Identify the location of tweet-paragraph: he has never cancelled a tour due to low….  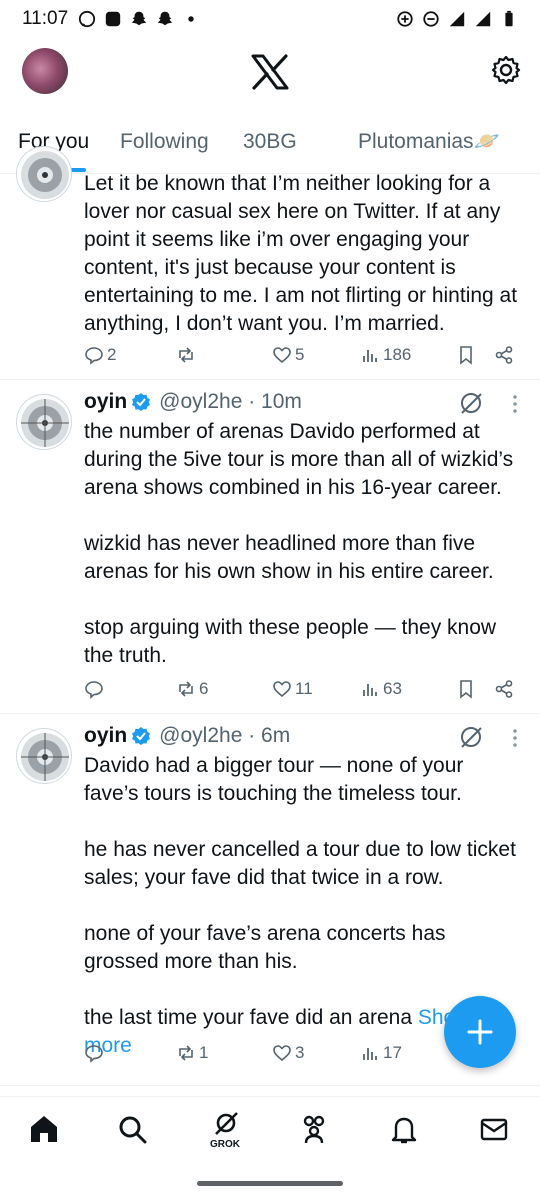
(300, 863).